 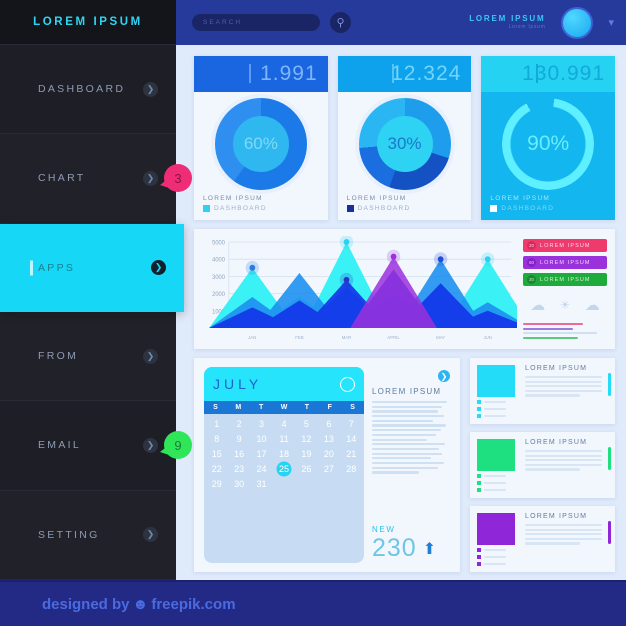 I want to click on chevron-down-icon: ▾, so click(x=611, y=22).